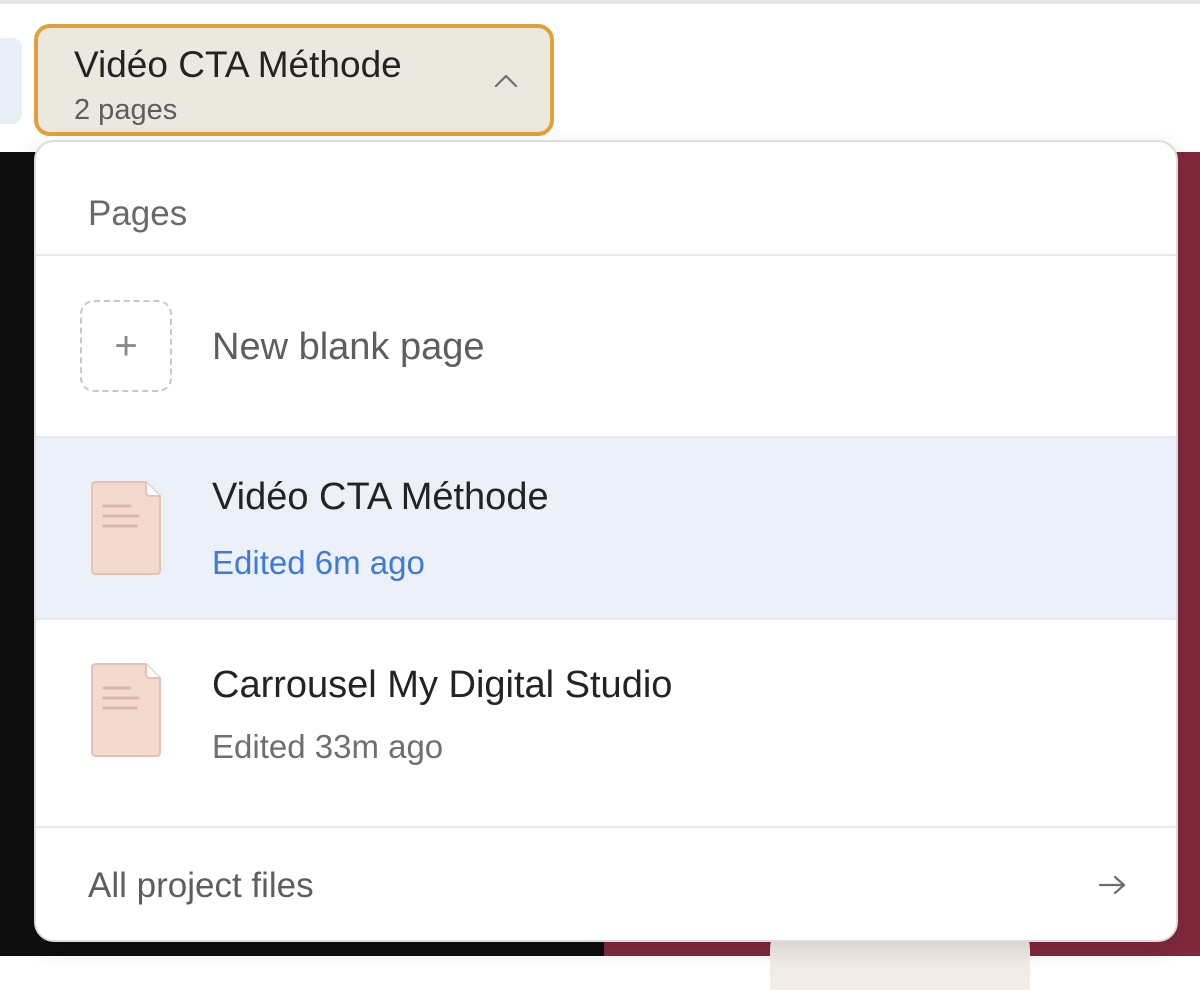 The width and height of the screenshot is (1200, 990). Describe the element at coordinates (506, 81) in the screenshot. I see `chevron-up-icon` at that location.